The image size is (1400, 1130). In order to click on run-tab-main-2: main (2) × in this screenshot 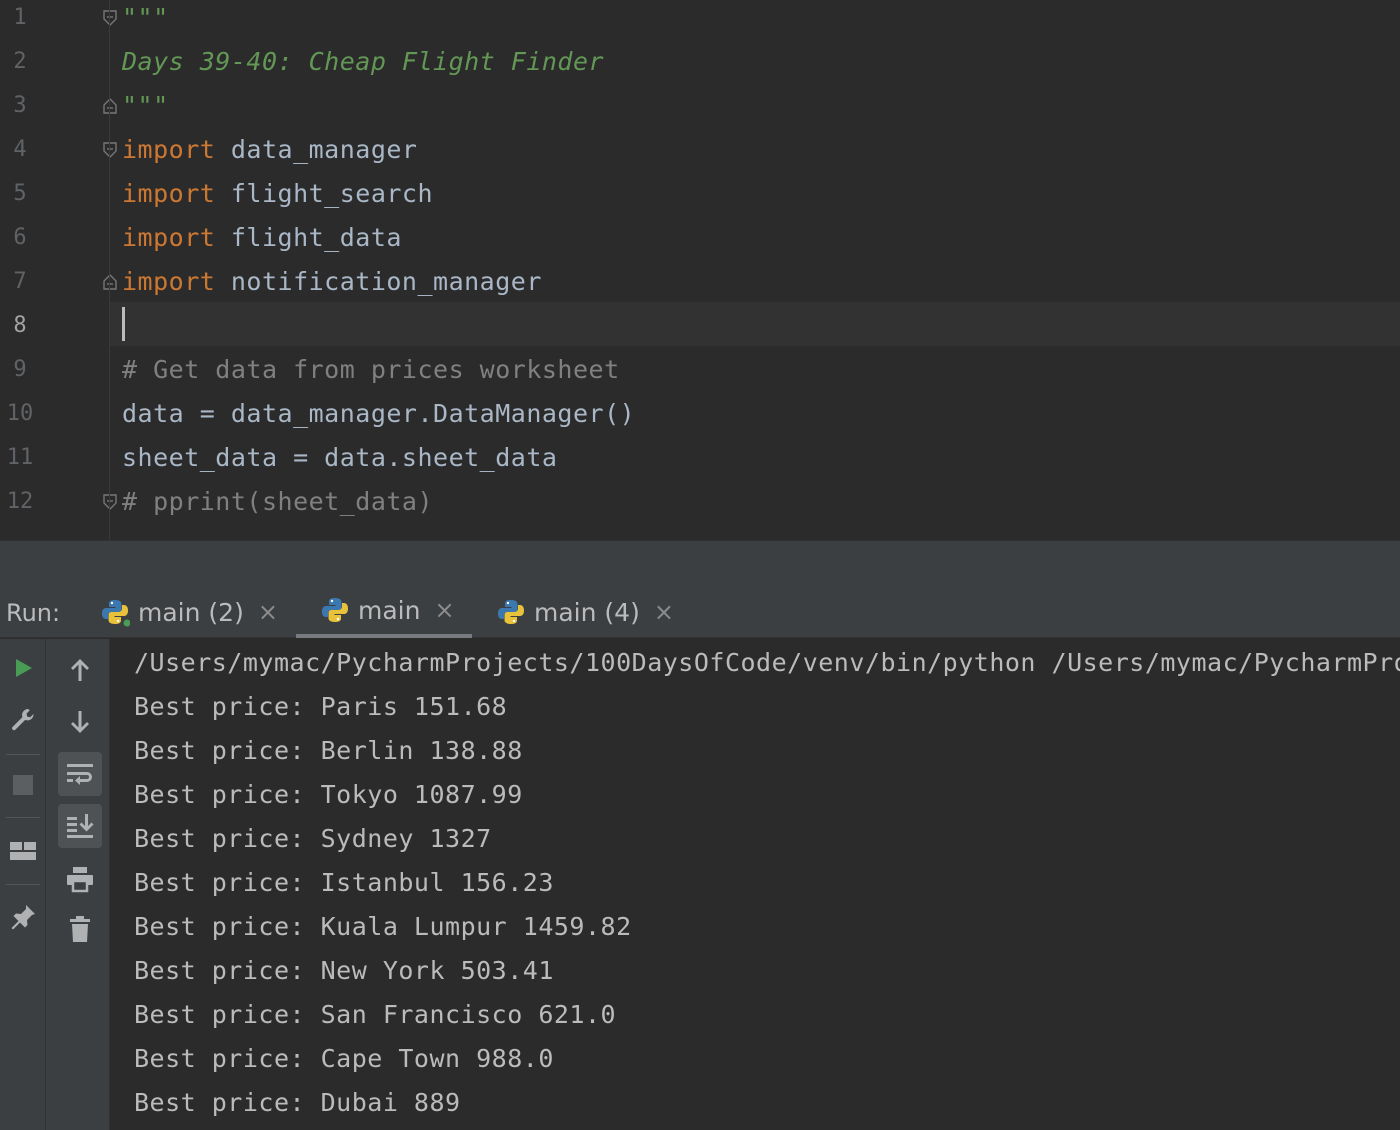, I will do `click(189, 612)`.